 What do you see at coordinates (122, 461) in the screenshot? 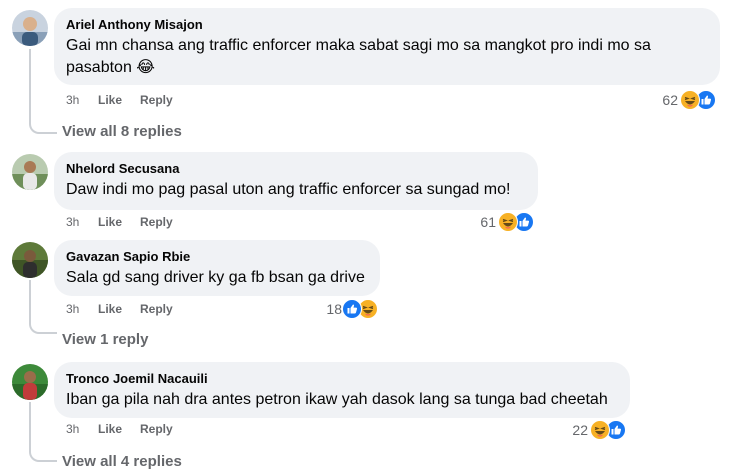
I see `view-replies-link: View all 4 replies` at bounding box center [122, 461].